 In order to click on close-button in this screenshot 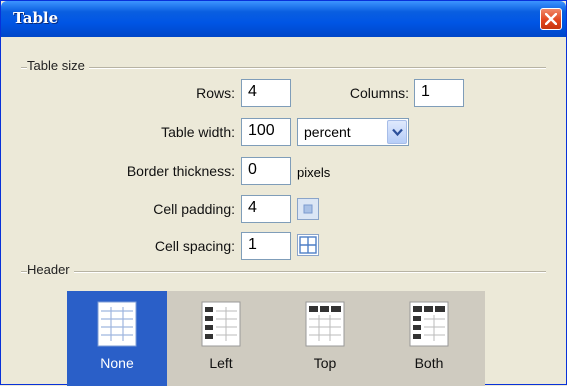, I will do `click(551, 19)`.